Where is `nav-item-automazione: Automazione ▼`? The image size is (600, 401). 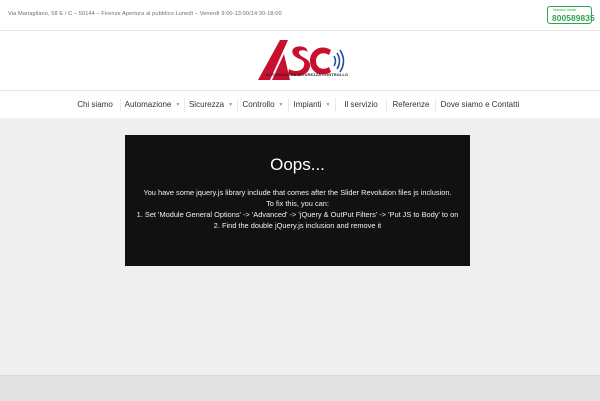 nav-item-automazione: Automazione ▼ is located at coordinates (152, 105).